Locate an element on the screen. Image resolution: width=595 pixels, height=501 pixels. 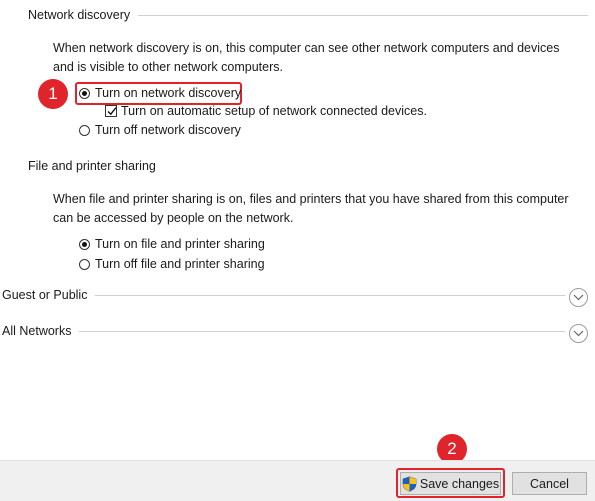
expand-guest-public-button is located at coordinates (578, 297).